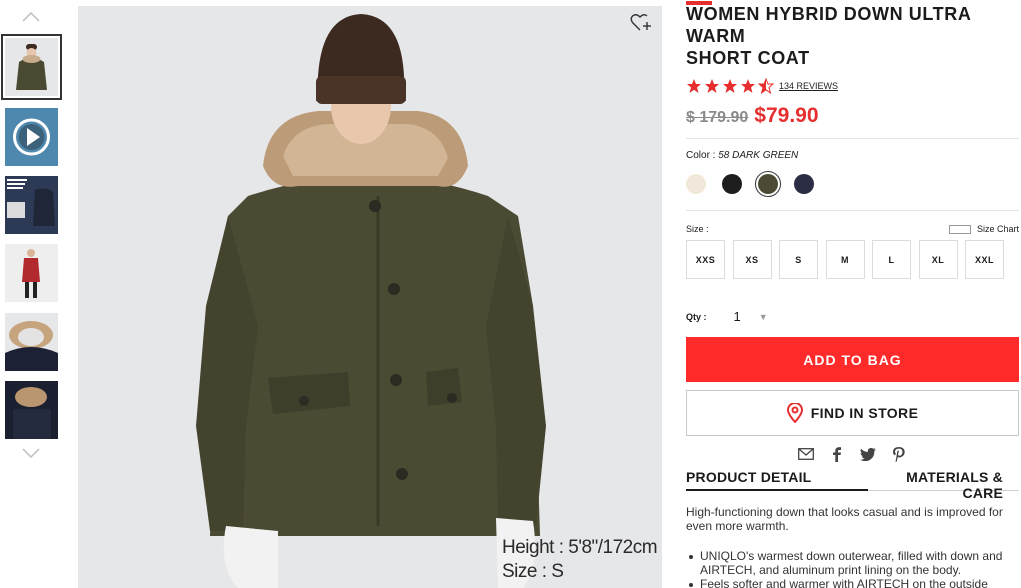 The height and width of the screenshot is (588, 1021). I want to click on find-in-store-button: FIND IN STORE, so click(852, 413).